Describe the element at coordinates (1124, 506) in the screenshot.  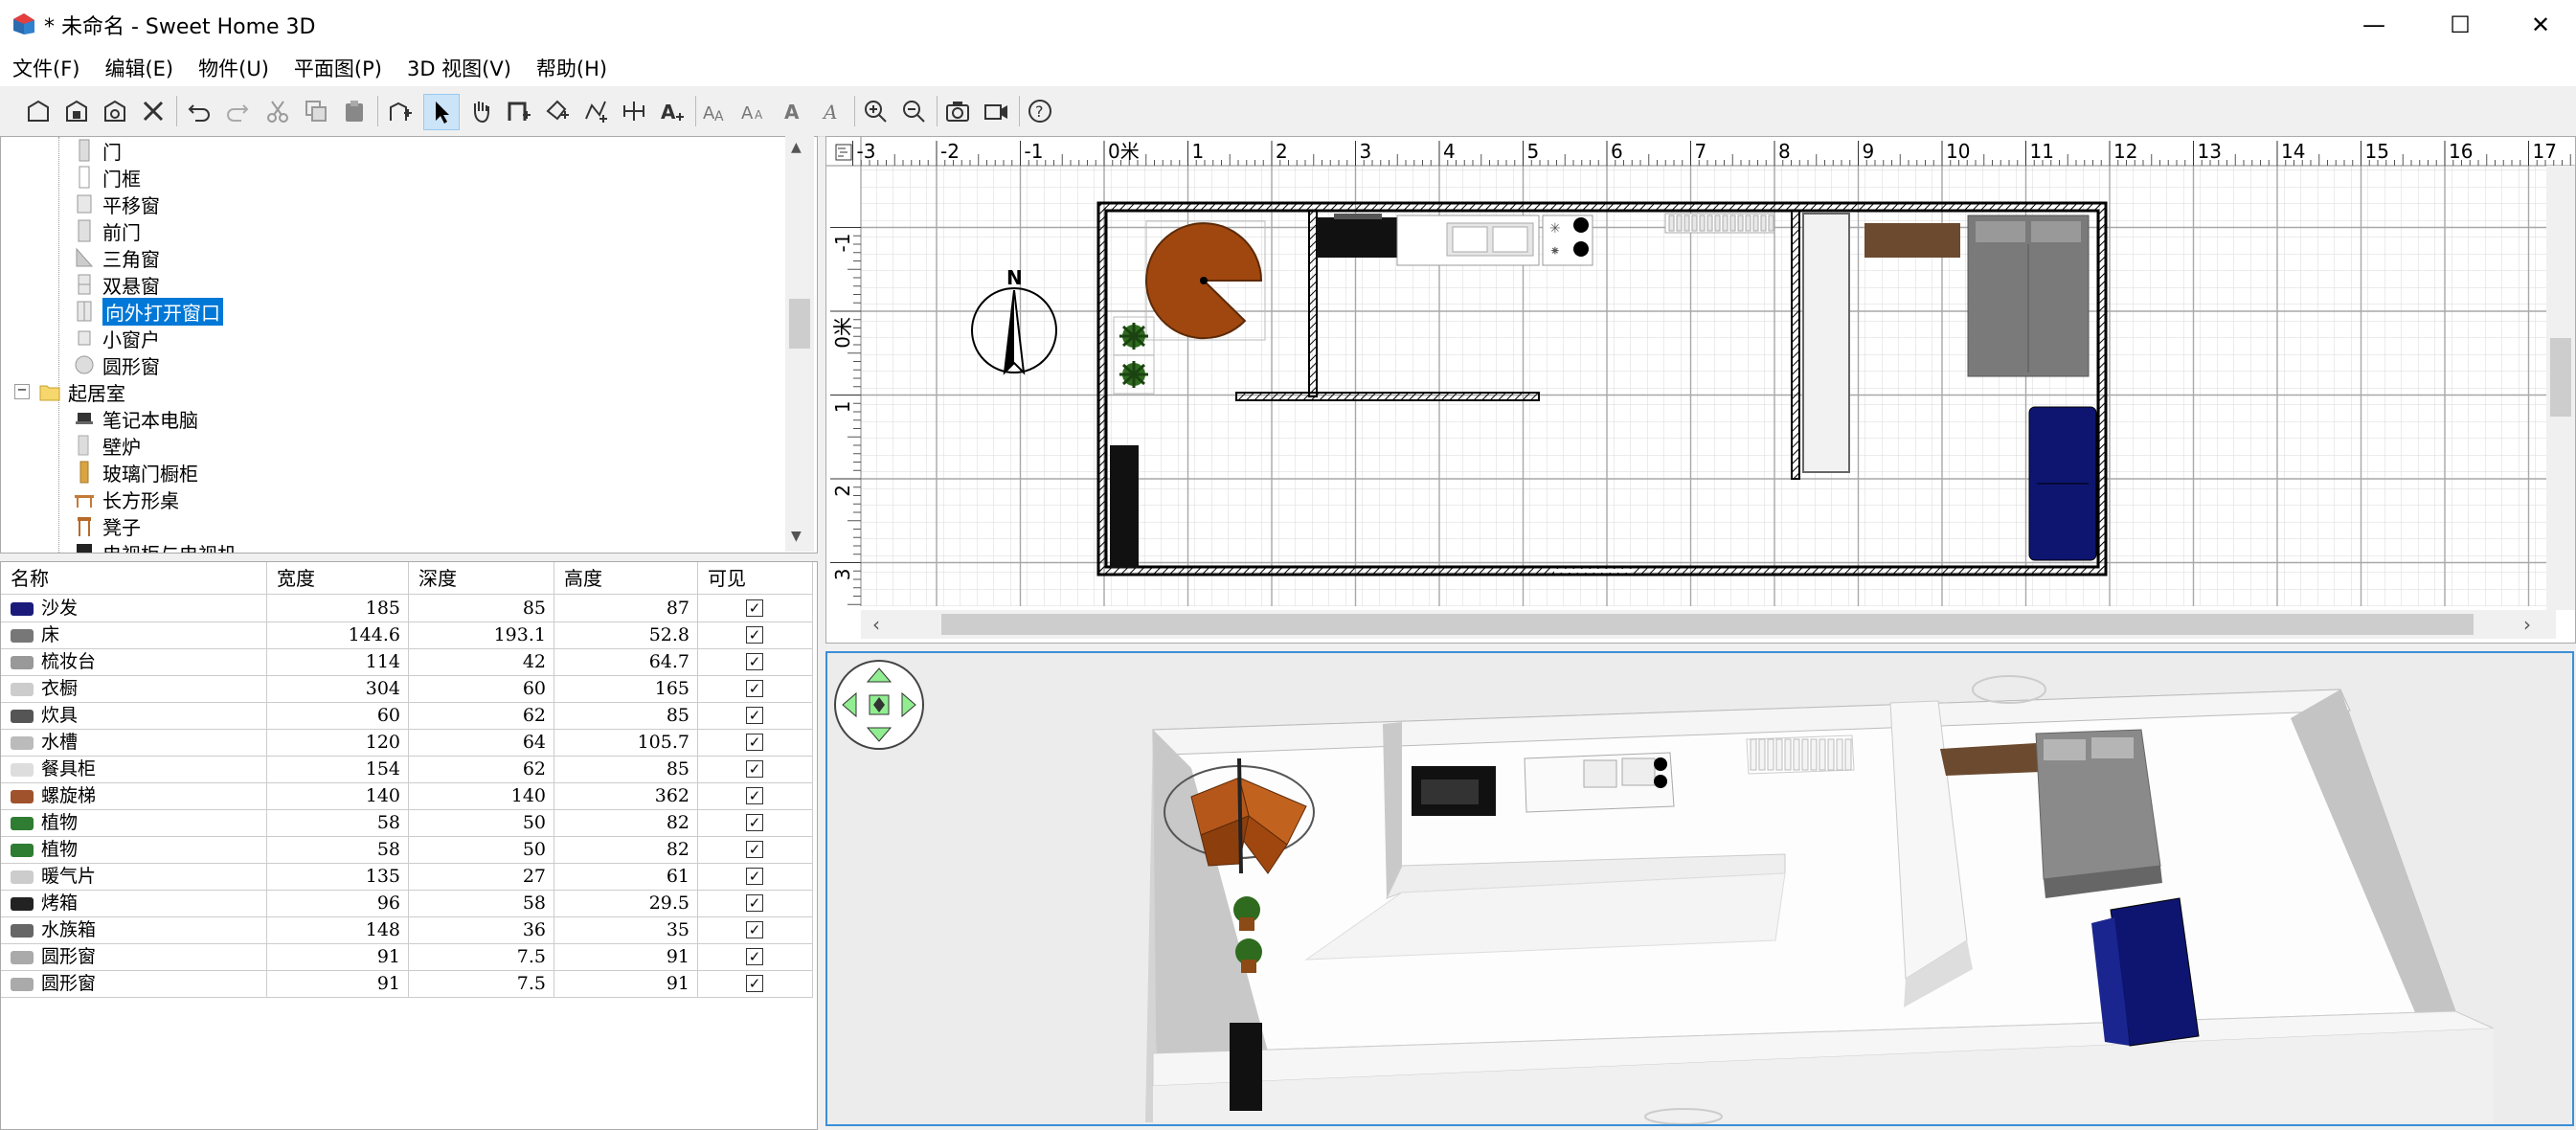
I see `aquarium` at that location.